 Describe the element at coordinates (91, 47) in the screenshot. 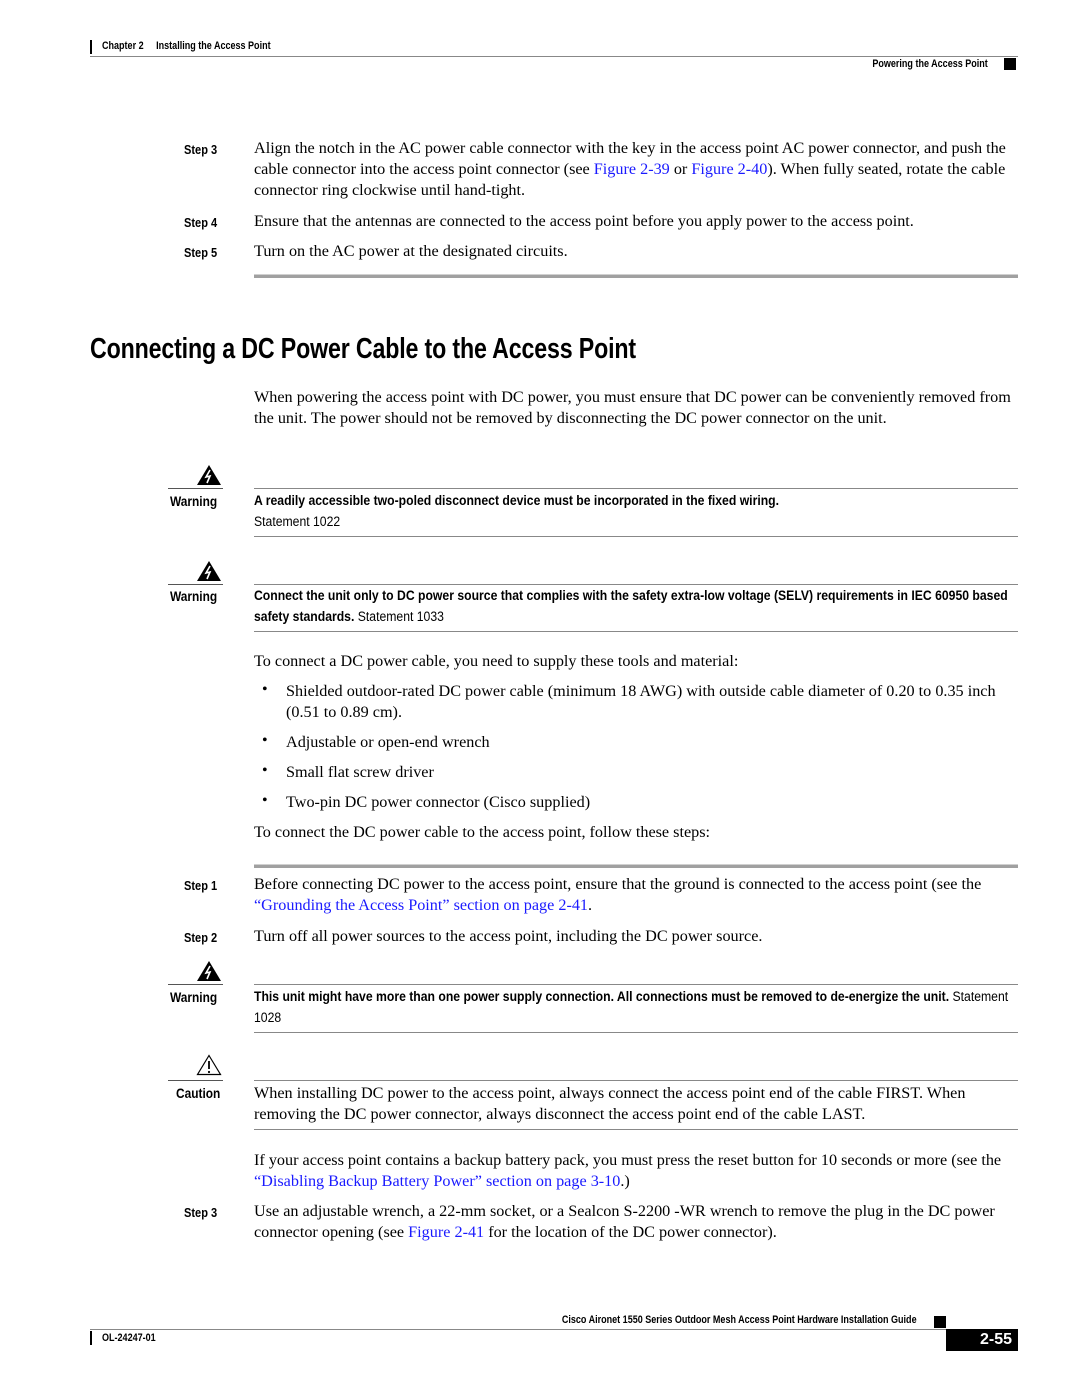

I see `header-bar` at that location.